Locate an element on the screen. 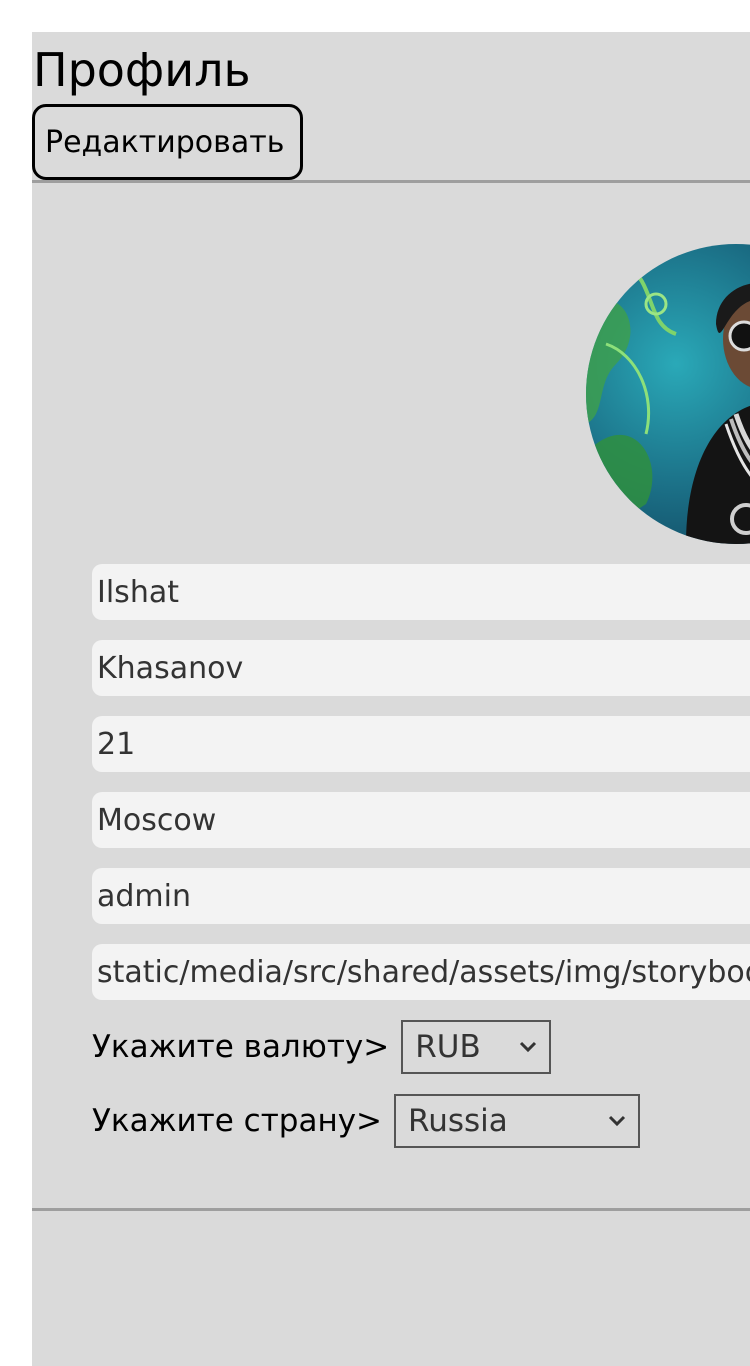 This screenshot has height=1366, width=750. header-divider is located at coordinates (391, 181).